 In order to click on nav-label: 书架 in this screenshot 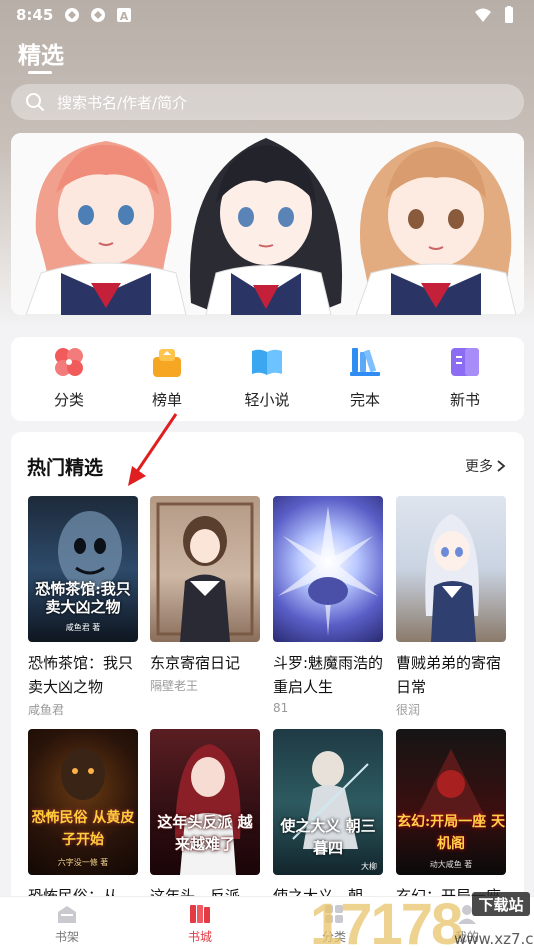, I will do `click(66, 937)`.